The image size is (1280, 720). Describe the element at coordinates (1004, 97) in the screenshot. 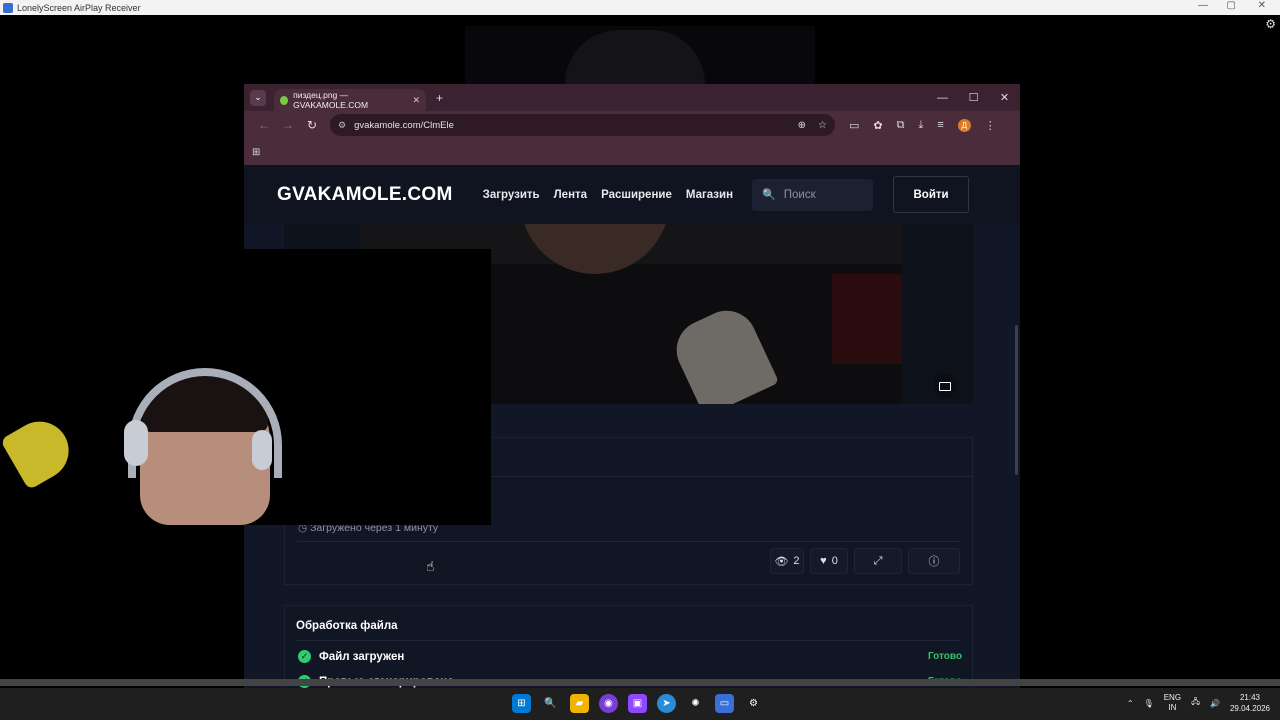

I see `browser-close-icon: ✕` at that location.